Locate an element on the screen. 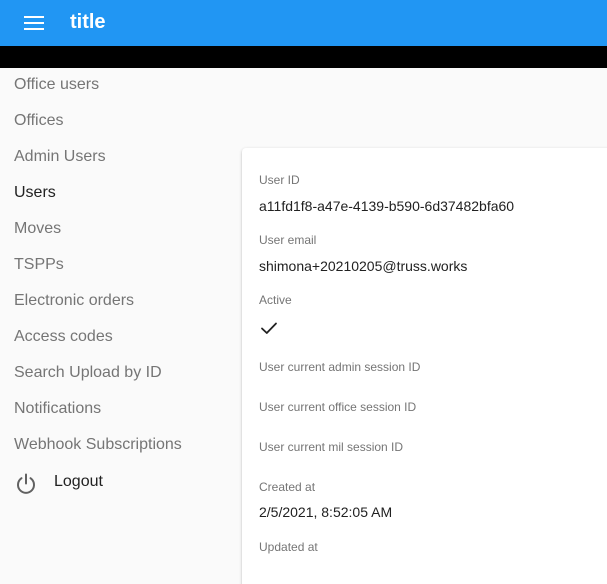 The image size is (607, 584). sidebar-item-users: Users is located at coordinates (120, 194).